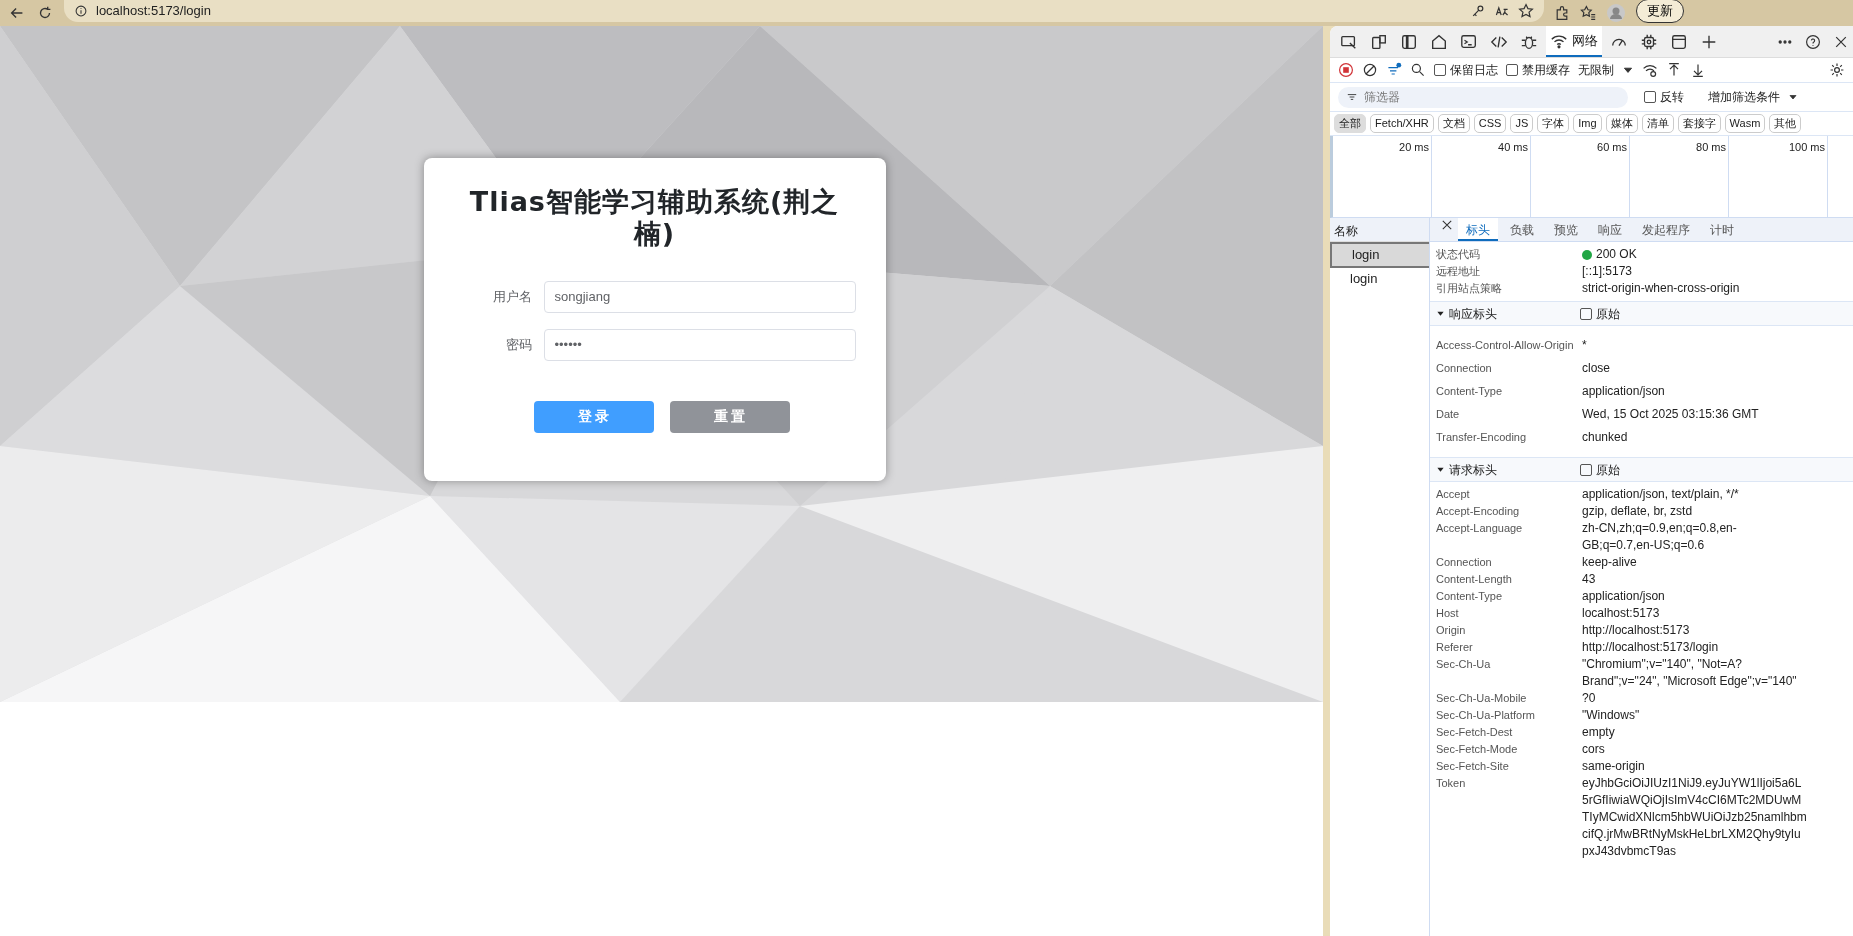  I want to click on favorites-icon, so click(1588, 13).